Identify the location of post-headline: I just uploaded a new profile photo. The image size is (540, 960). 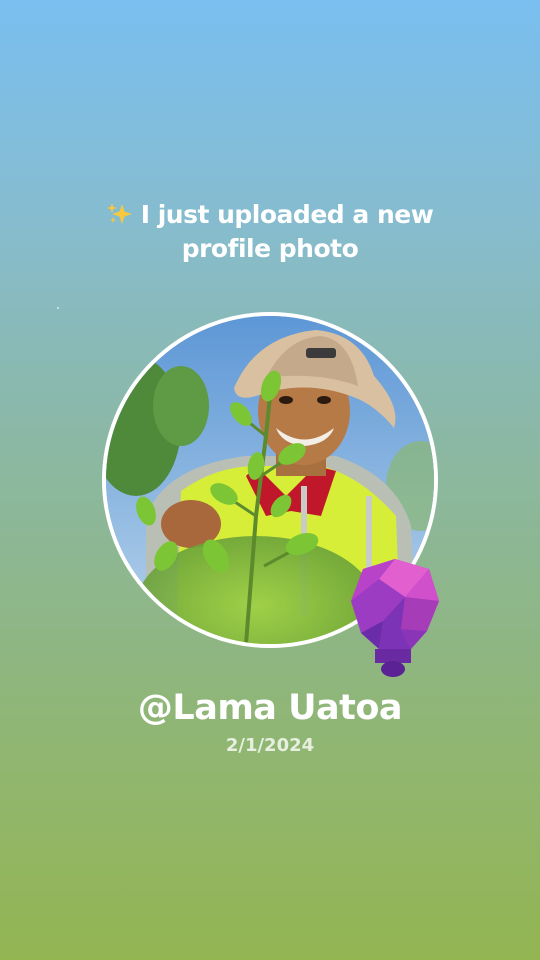
(270, 232).